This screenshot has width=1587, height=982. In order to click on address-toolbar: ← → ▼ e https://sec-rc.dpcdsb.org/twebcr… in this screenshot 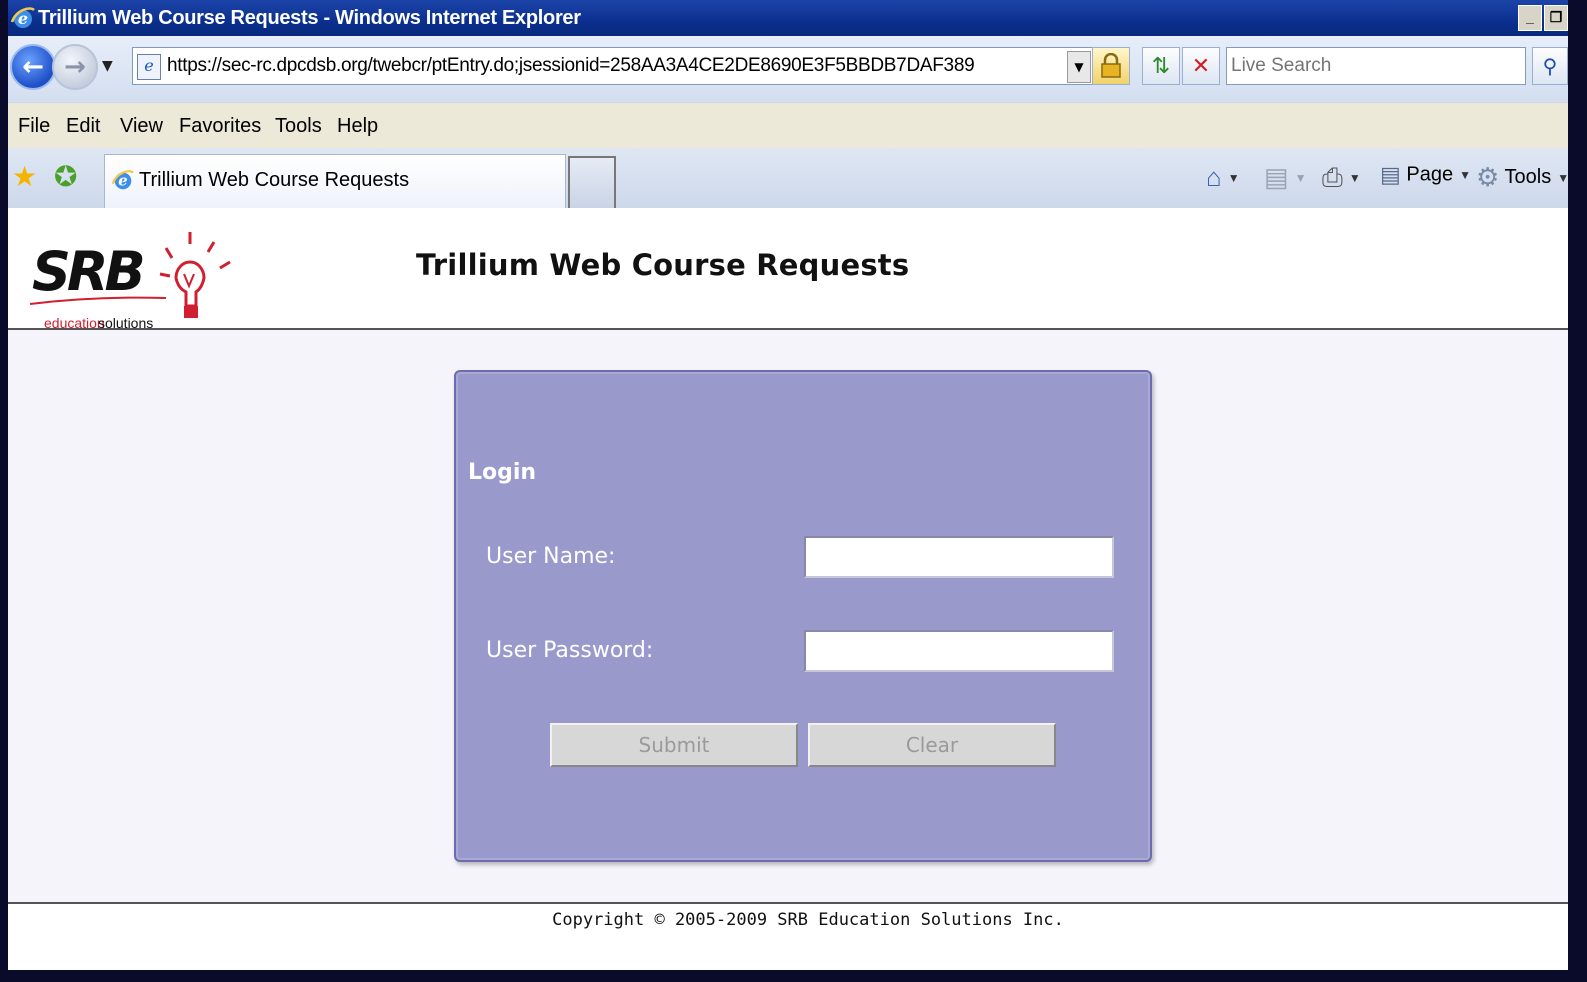, I will do `click(788, 69)`.